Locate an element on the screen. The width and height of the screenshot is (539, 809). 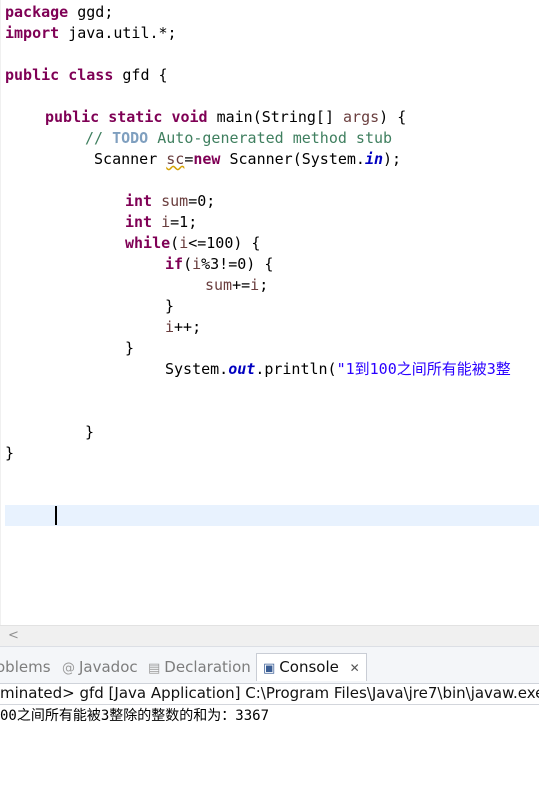
code-line-14: sum+=i; is located at coordinates (236, 285).